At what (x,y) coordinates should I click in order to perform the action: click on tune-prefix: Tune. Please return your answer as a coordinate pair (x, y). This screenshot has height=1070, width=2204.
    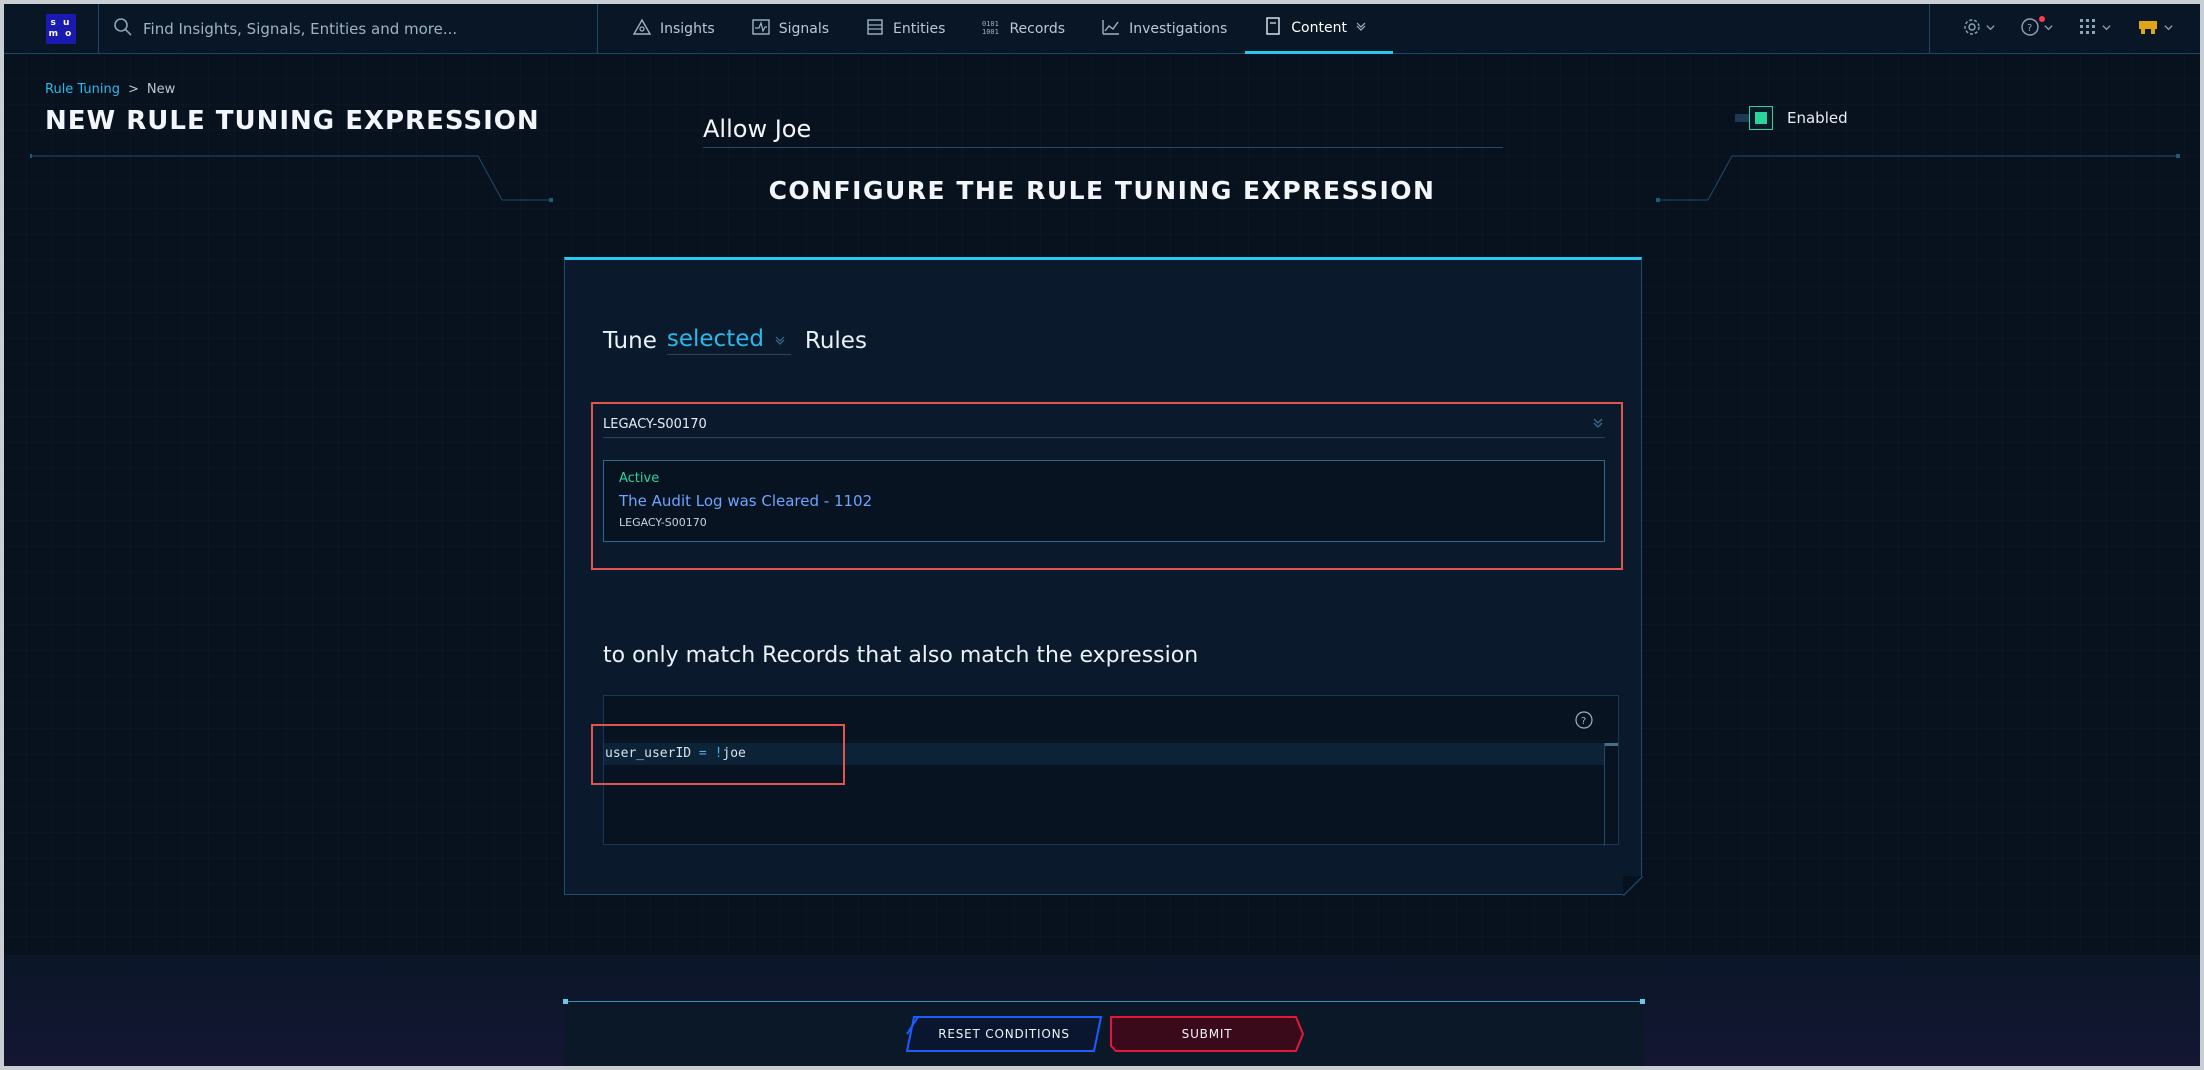
    Looking at the image, I should click on (630, 340).